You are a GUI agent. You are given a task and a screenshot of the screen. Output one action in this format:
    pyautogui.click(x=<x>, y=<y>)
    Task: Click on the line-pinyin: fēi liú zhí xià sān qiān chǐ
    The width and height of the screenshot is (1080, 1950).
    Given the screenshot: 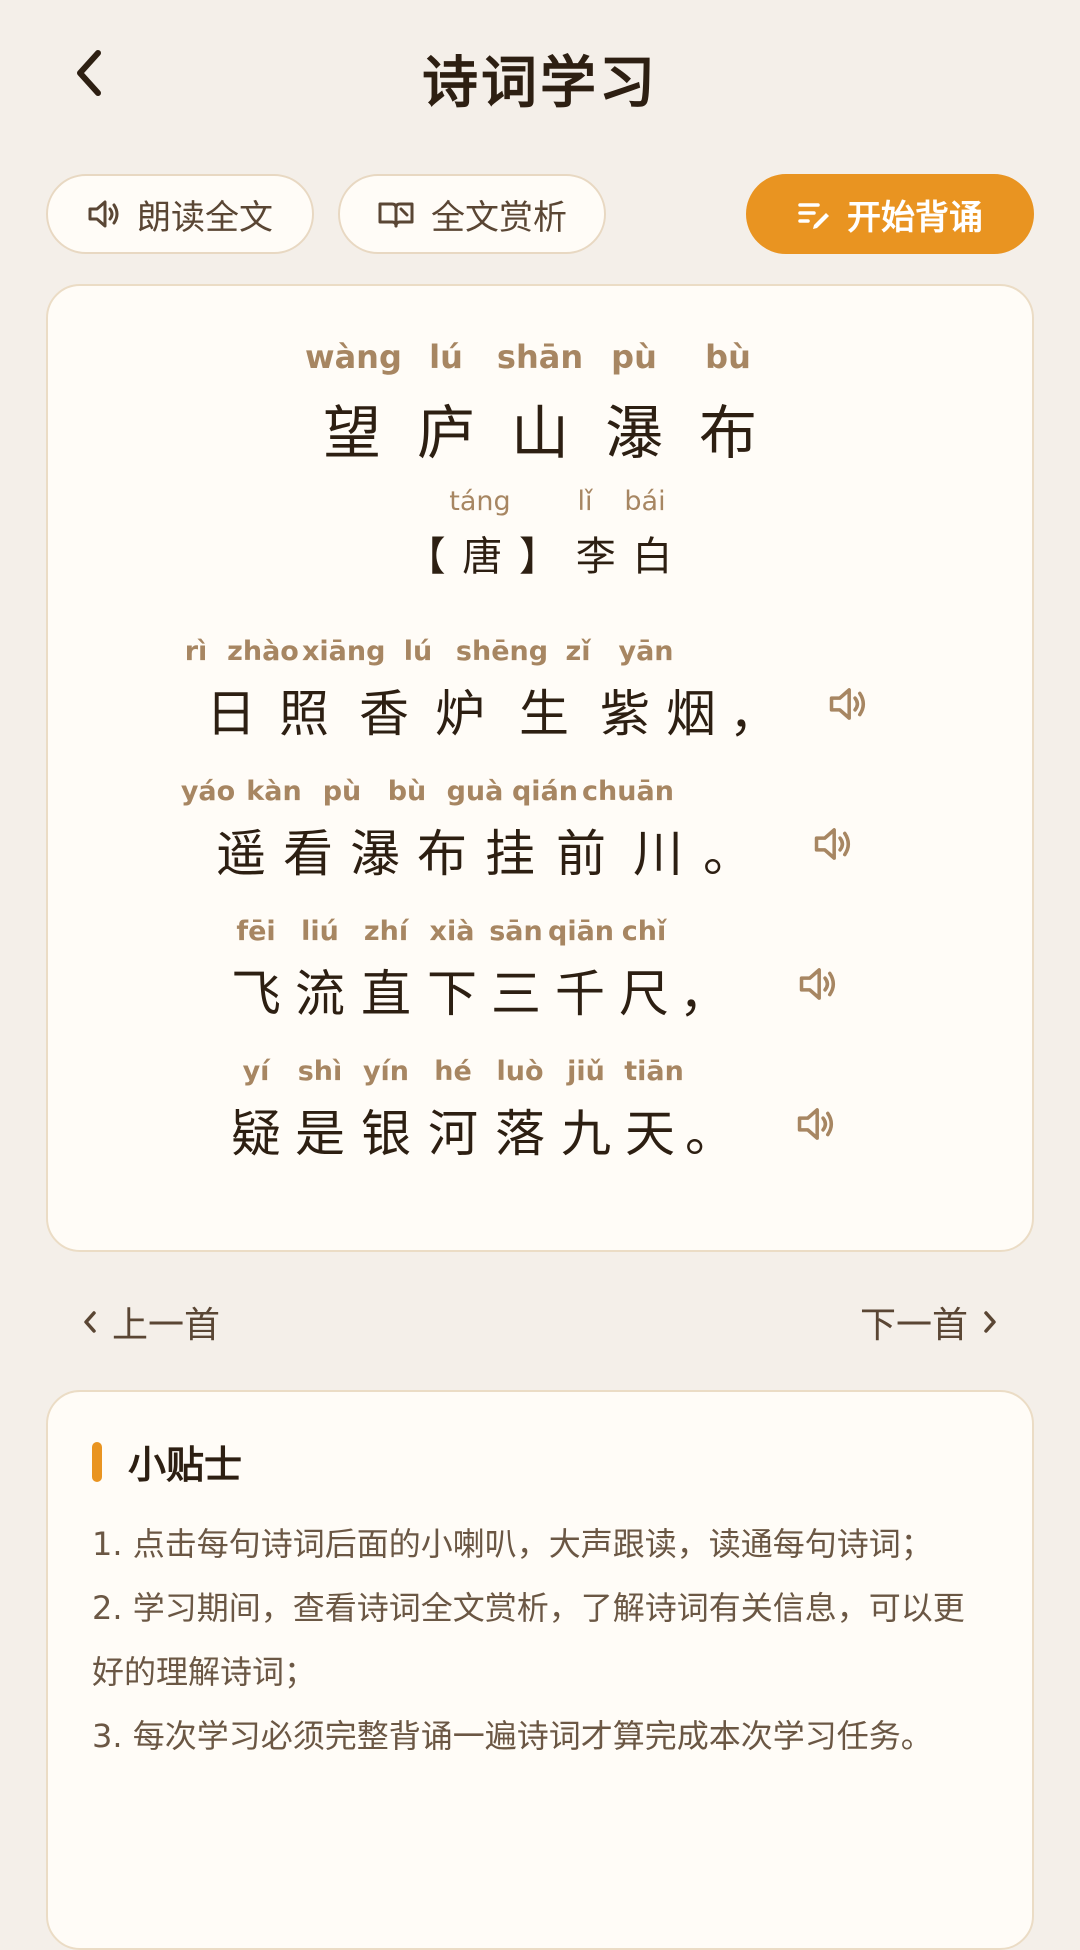 What is the action you would take?
    pyautogui.click(x=450, y=931)
    